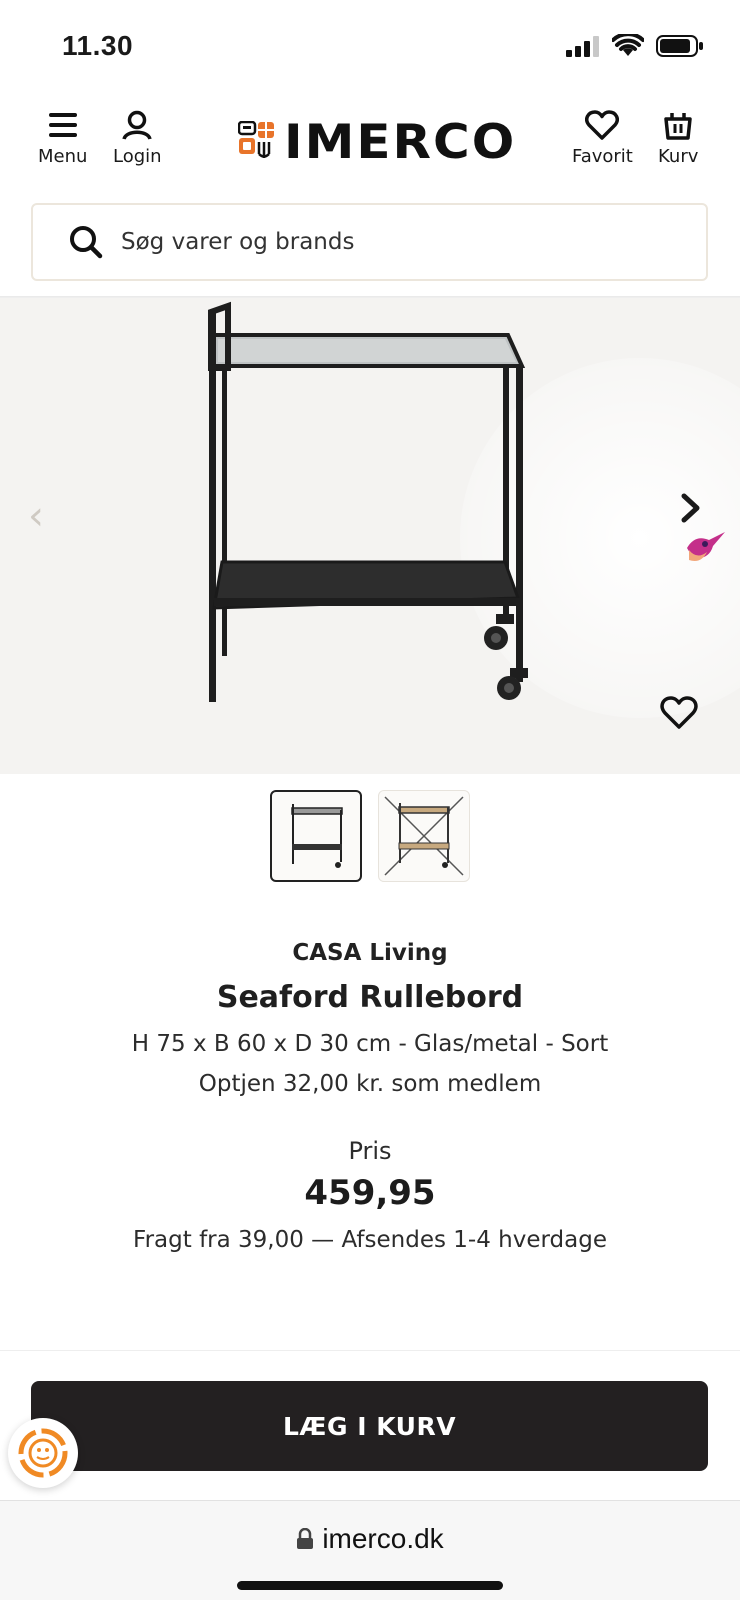 This screenshot has height=1600, width=740. Describe the element at coordinates (63, 156) in the screenshot. I see `menu-label: Menu` at that location.